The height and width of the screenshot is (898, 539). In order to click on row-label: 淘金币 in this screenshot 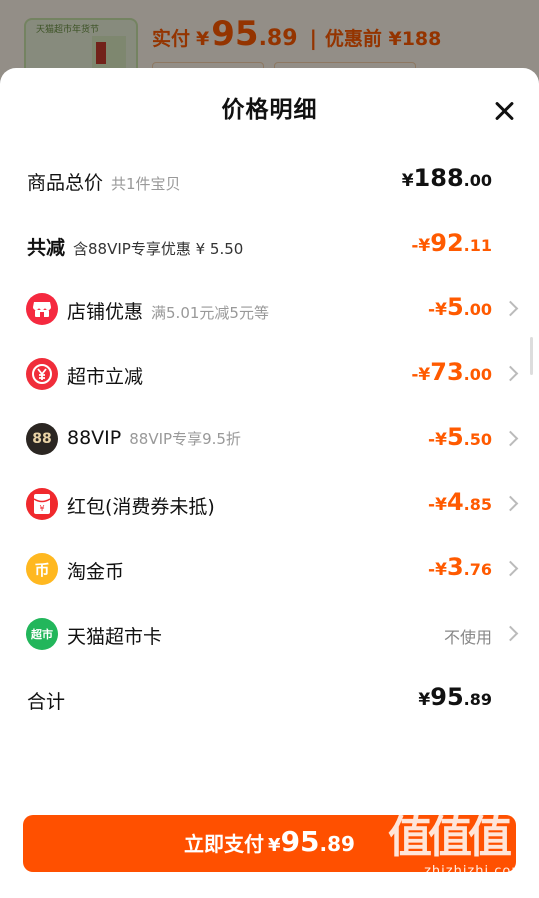, I will do `click(95, 570)`.